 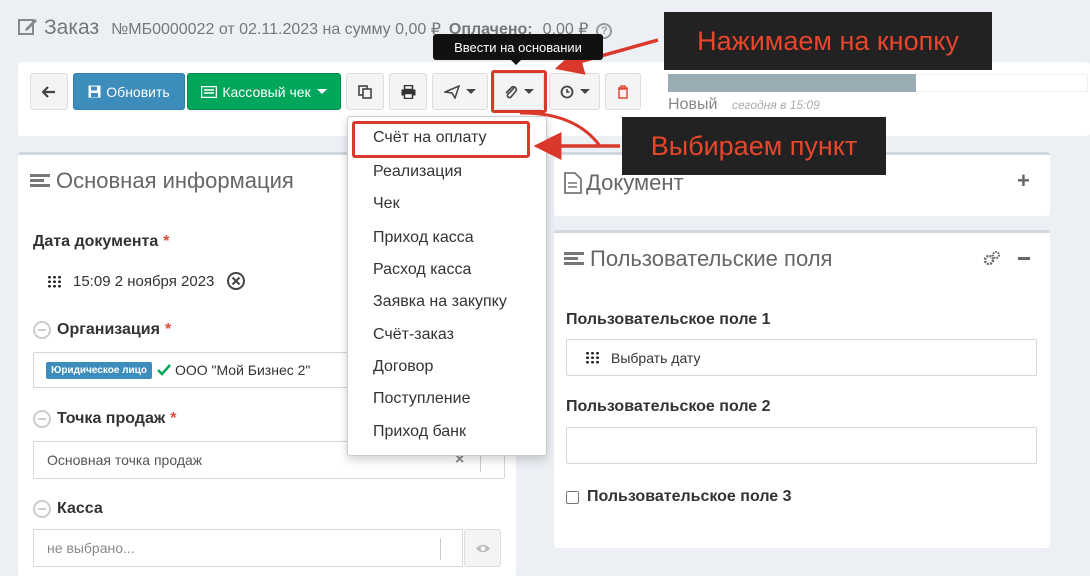 I want to click on annotation-arrows, so click(x=589, y=99).